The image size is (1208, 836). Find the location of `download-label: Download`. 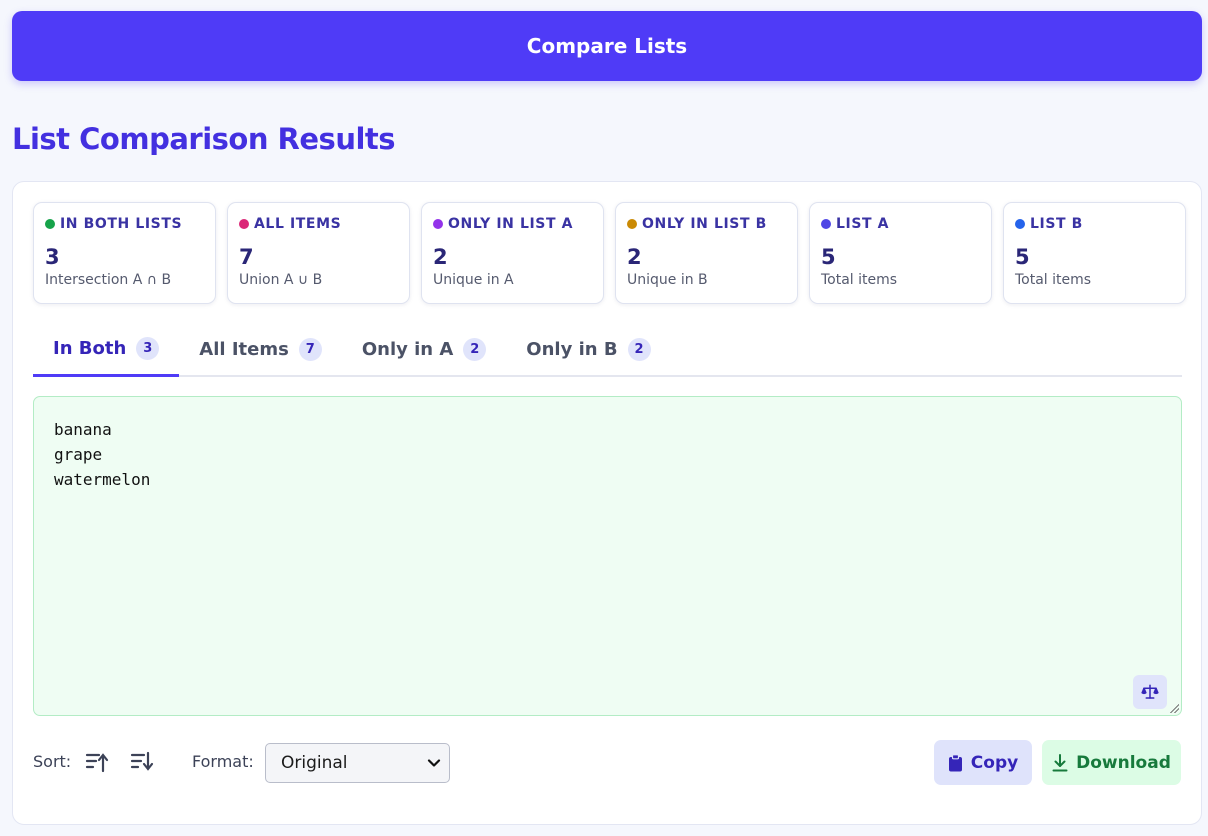

download-label: Download is located at coordinates (1123, 762).